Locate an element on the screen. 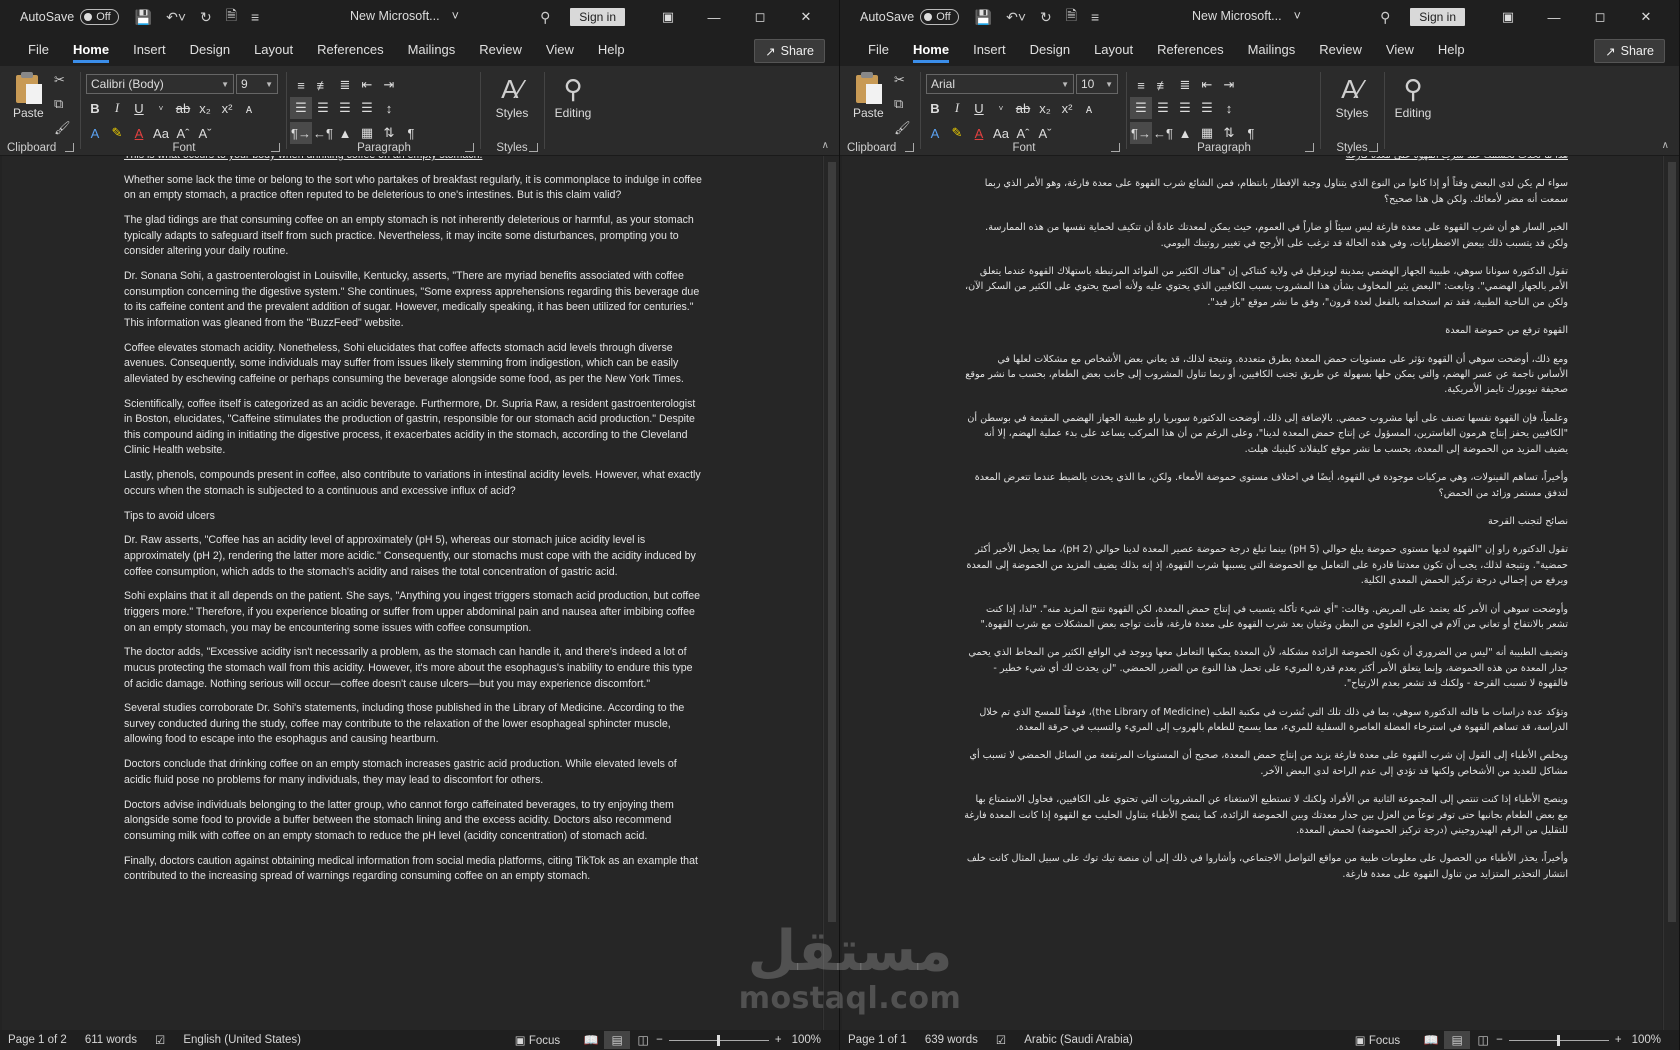 The image size is (1680, 1050). language: English (United States) is located at coordinates (242, 1040).